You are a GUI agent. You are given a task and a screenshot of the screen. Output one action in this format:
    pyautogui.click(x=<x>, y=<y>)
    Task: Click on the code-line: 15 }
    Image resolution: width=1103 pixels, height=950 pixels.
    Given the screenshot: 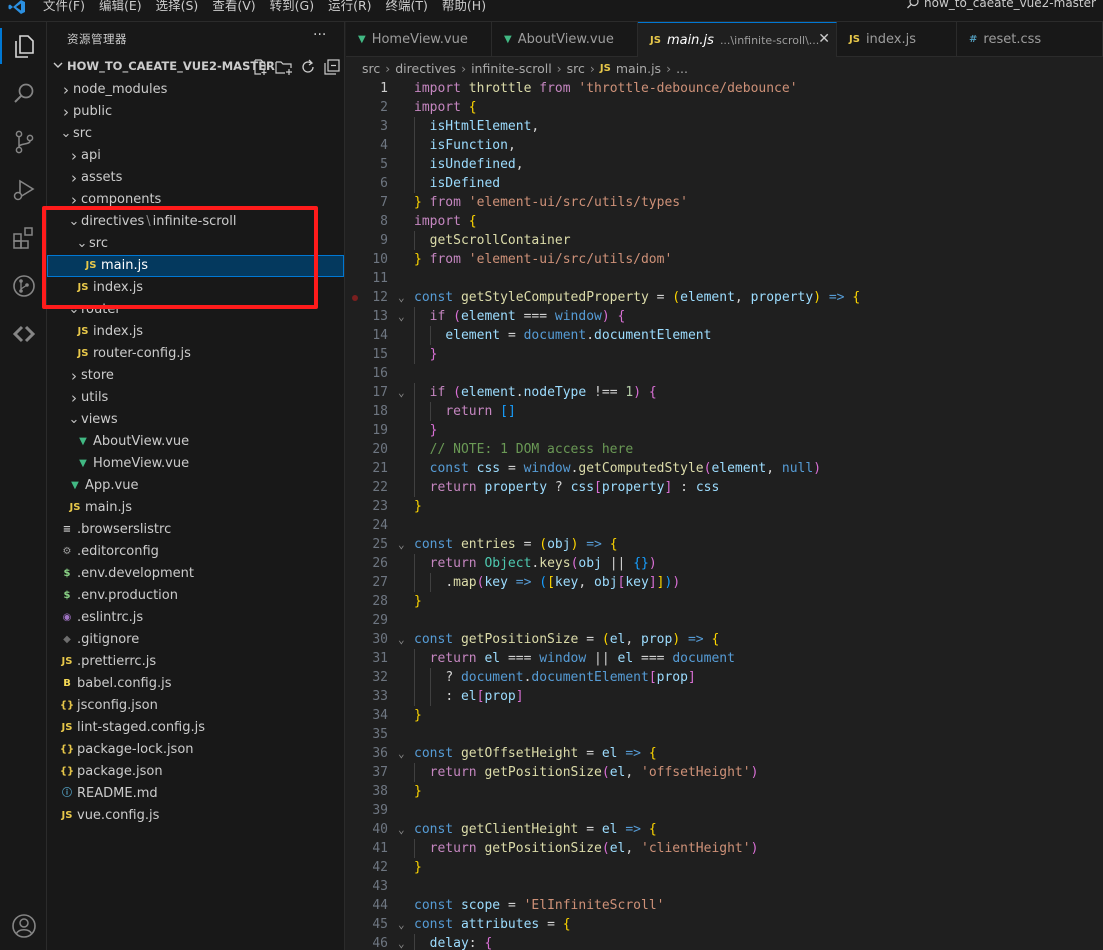 What is the action you would take?
    pyautogui.click(x=724, y=354)
    